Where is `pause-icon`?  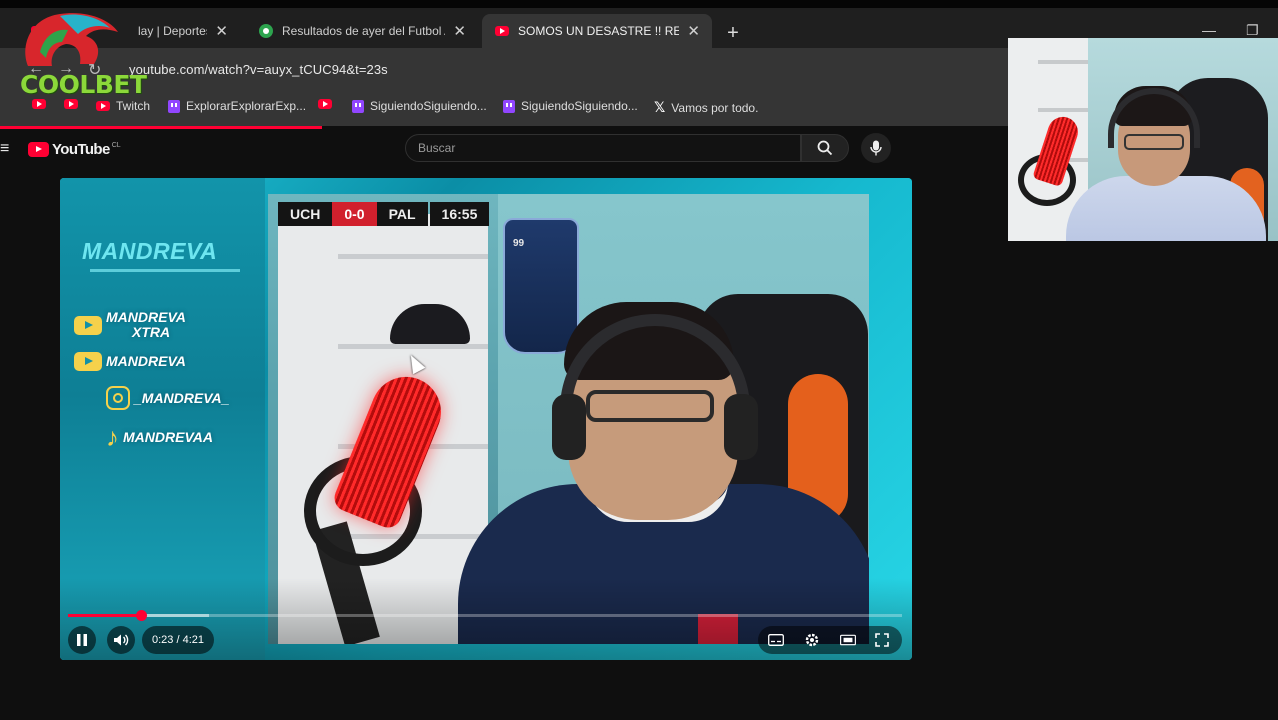
pause-icon is located at coordinates (82, 640).